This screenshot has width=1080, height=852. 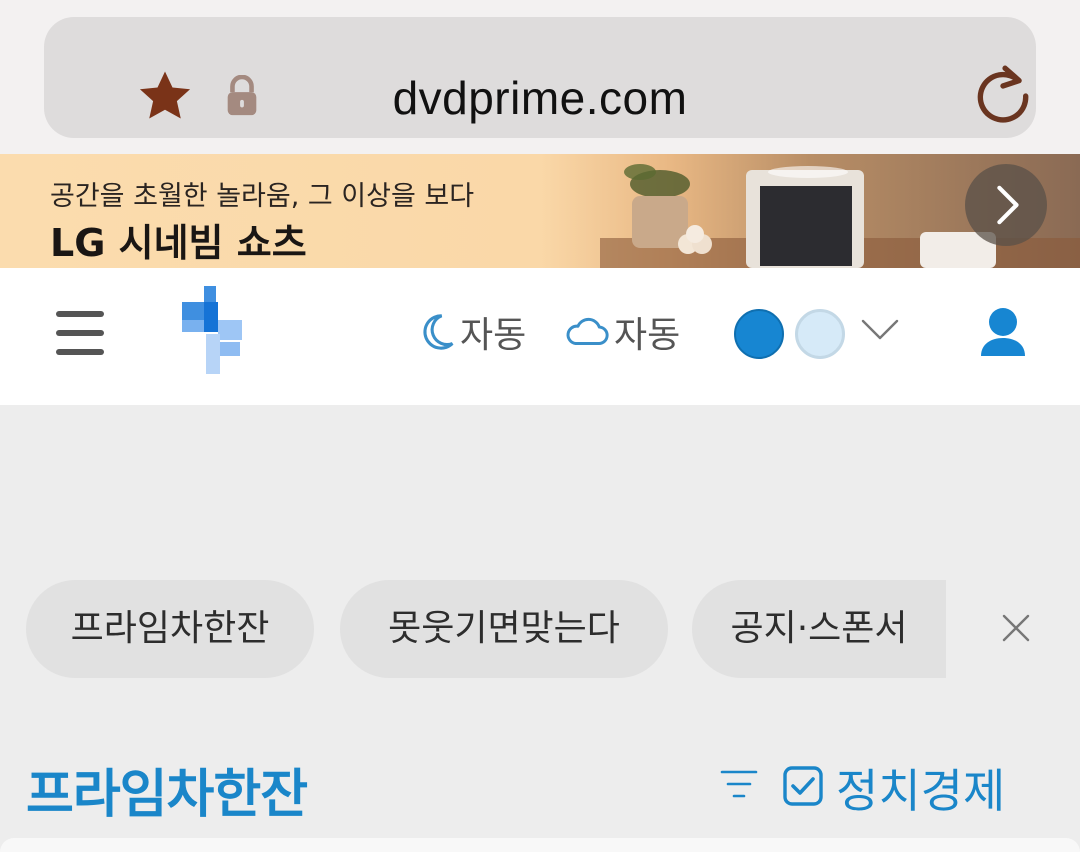 What do you see at coordinates (739, 784) in the screenshot?
I see `filter-icon` at bounding box center [739, 784].